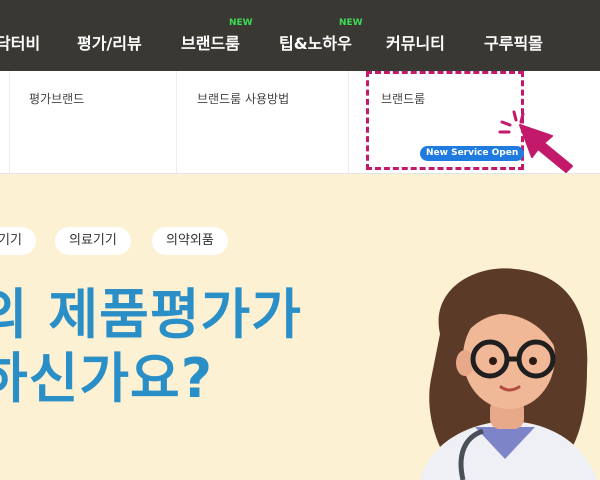 This screenshot has height=480, width=600. What do you see at coordinates (513, 42) in the screenshot?
I see `nav-item-gurupick-mall: 구루픽몰` at bounding box center [513, 42].